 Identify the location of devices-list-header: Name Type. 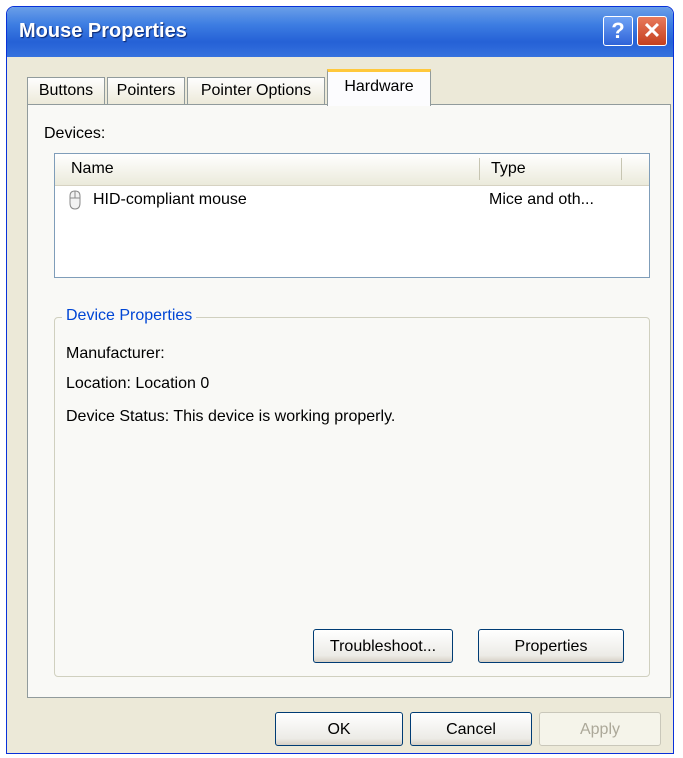
(352, 170).